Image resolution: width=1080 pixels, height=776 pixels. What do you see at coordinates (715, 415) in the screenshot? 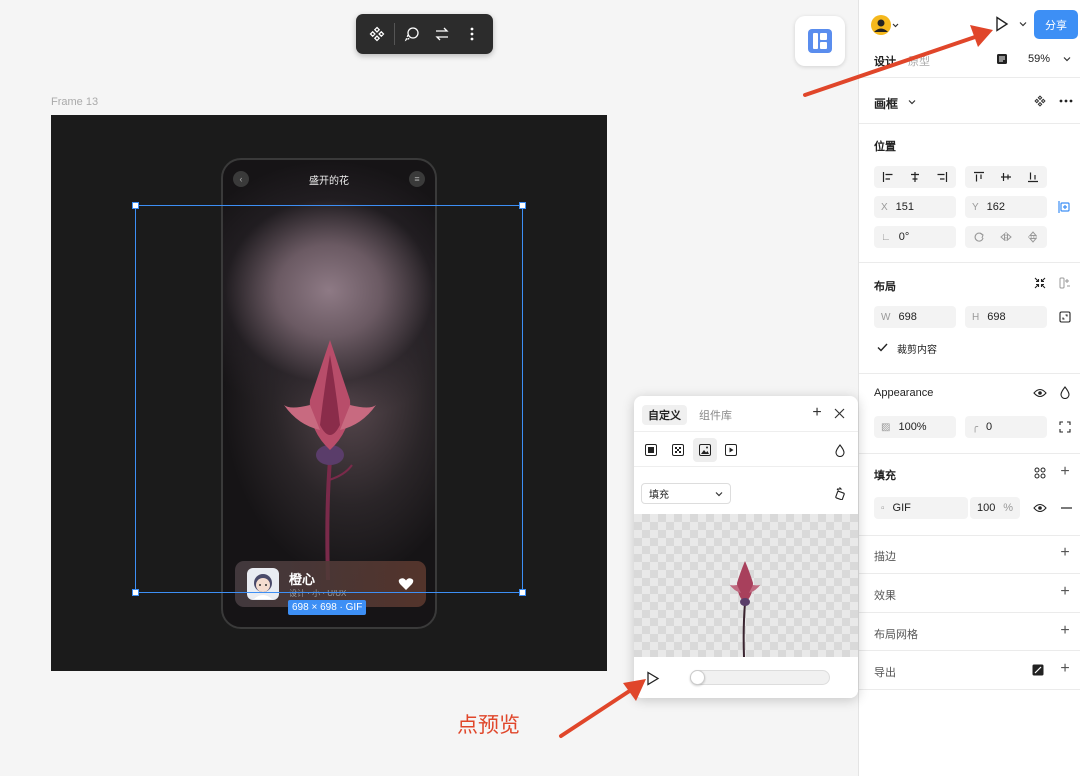
I see `tab-library: 组件库` at bounding box center [715, 415].